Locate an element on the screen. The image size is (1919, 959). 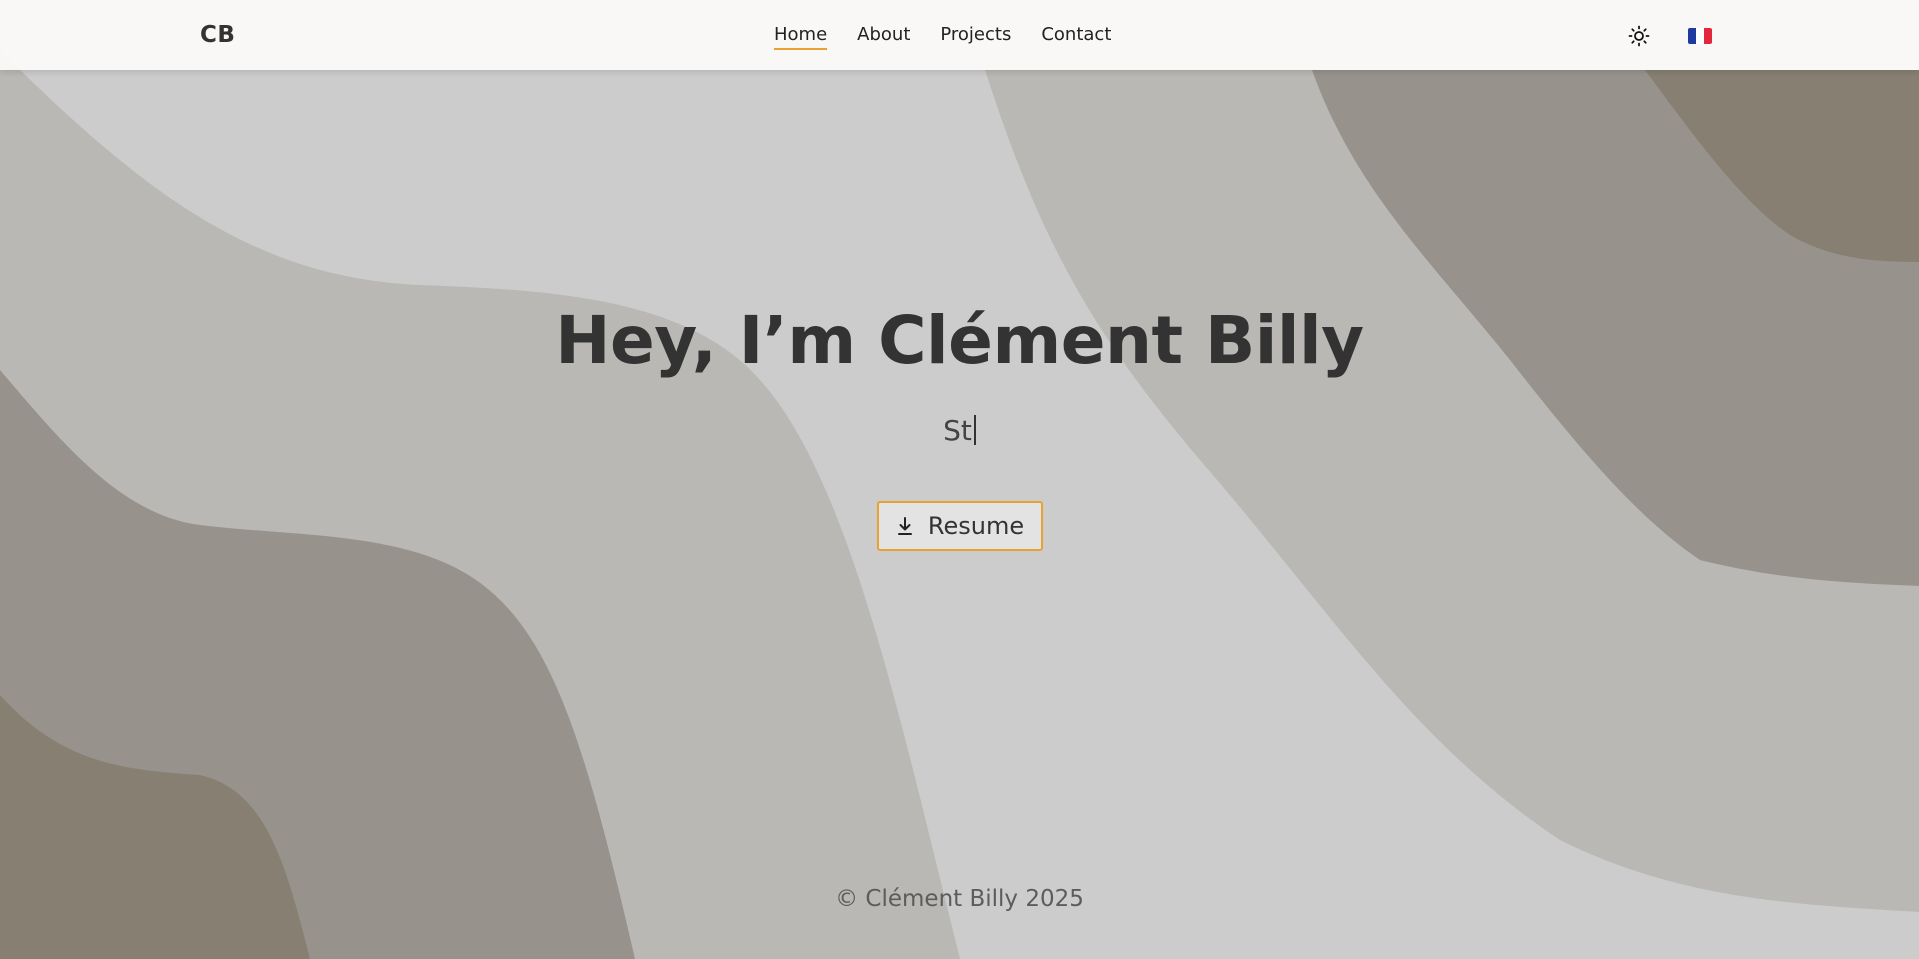
french-flag-icon is located at coordinates (1700, 36).